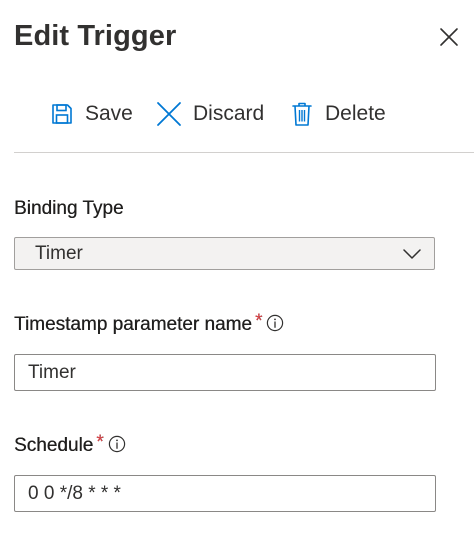  What do you see at coordinates (225, 372) in the screenshot?
I see `timestamp-parameter-input` at bounding box center [225, 372].